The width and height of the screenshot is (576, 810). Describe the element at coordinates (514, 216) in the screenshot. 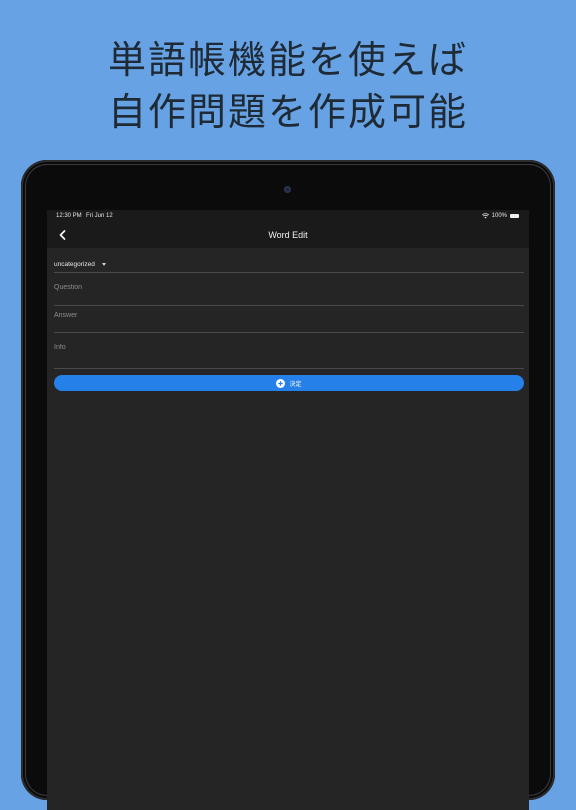

I see `battery-icon` at that location.